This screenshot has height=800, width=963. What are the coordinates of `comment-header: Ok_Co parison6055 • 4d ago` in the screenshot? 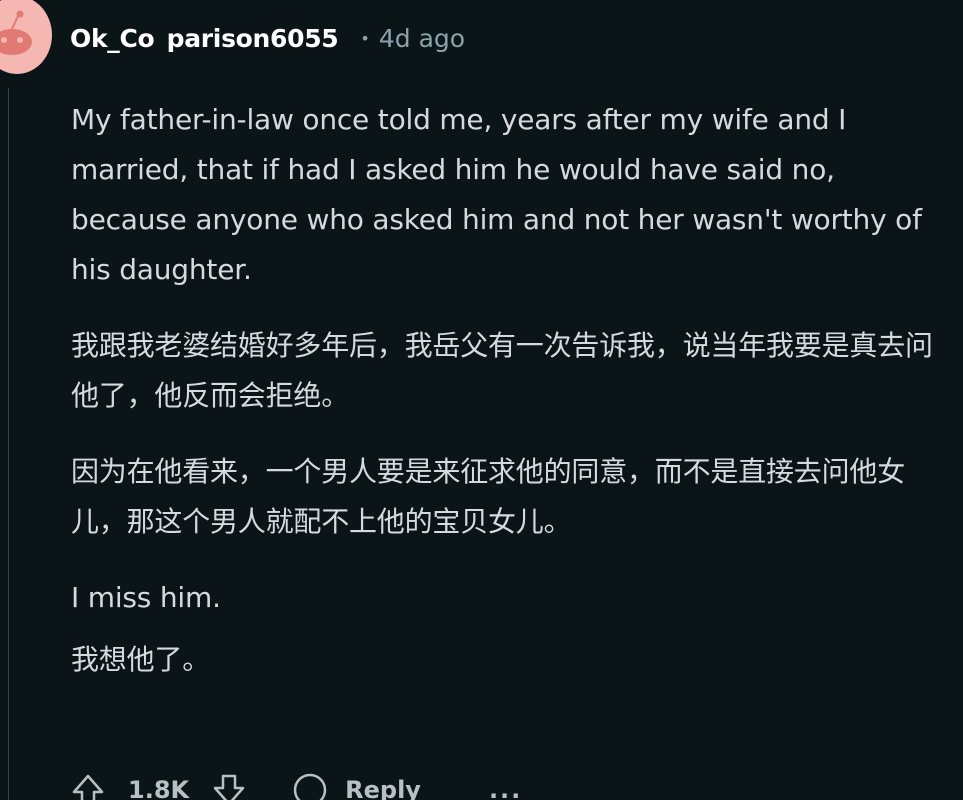 It's located at (267, 38).